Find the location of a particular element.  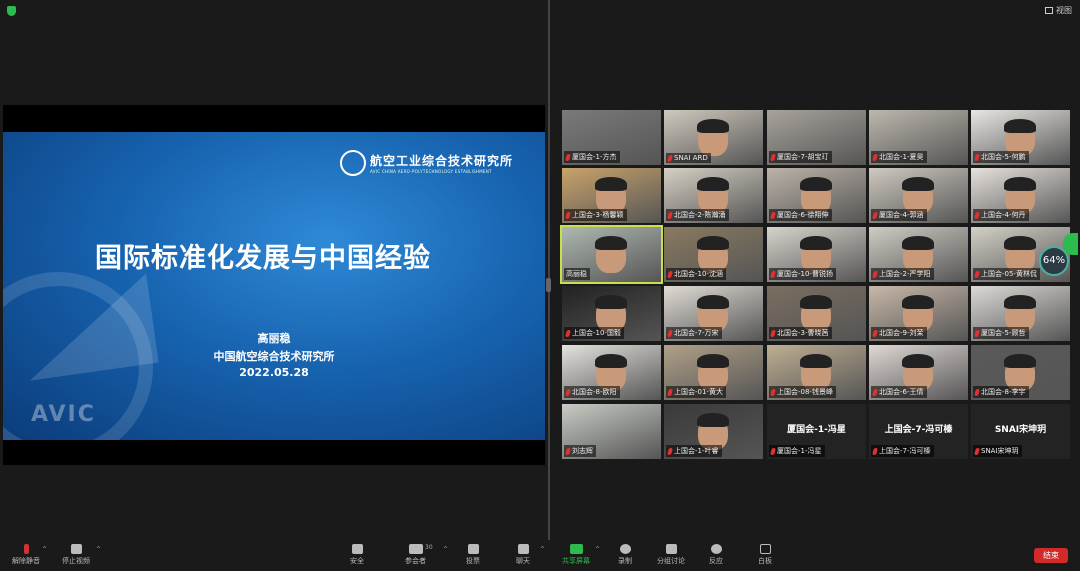

participant-name: 上国会-3-杨馨颖 is located at coordinates (598, 215).